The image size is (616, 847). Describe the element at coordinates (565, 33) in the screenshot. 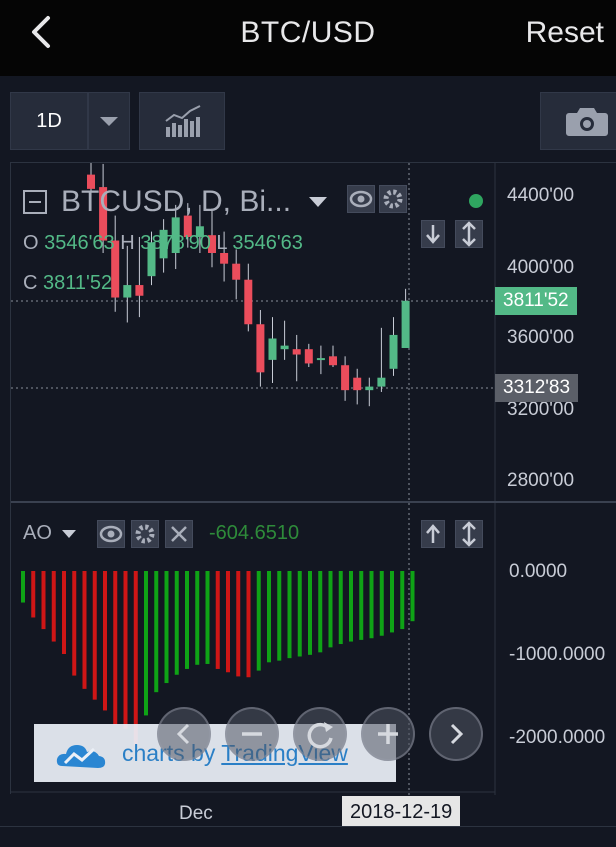

I see `reset-button: Reset` at that location.